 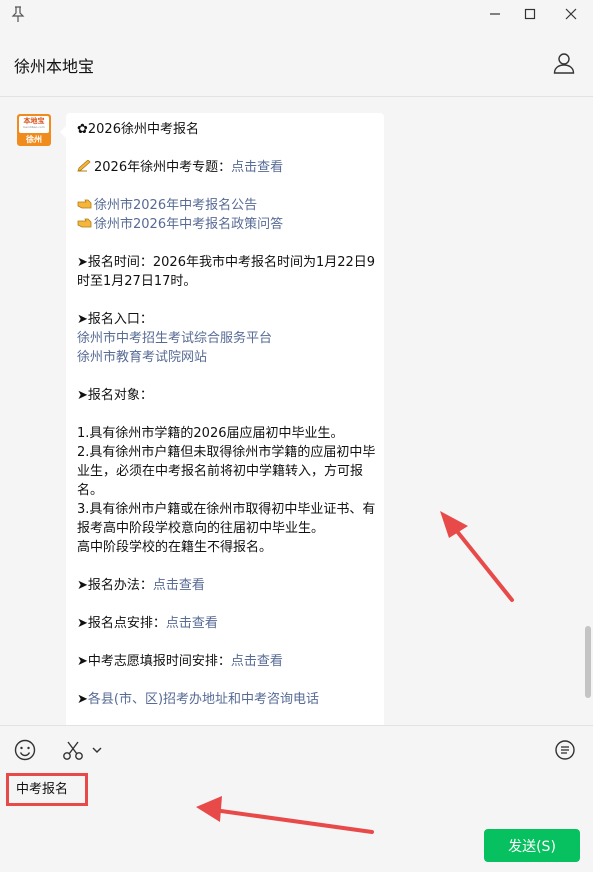 What do you see at coordinates (82, 699) in the screenshot?
I see `message-line-text: ➤` at bounding box center [82, 699].